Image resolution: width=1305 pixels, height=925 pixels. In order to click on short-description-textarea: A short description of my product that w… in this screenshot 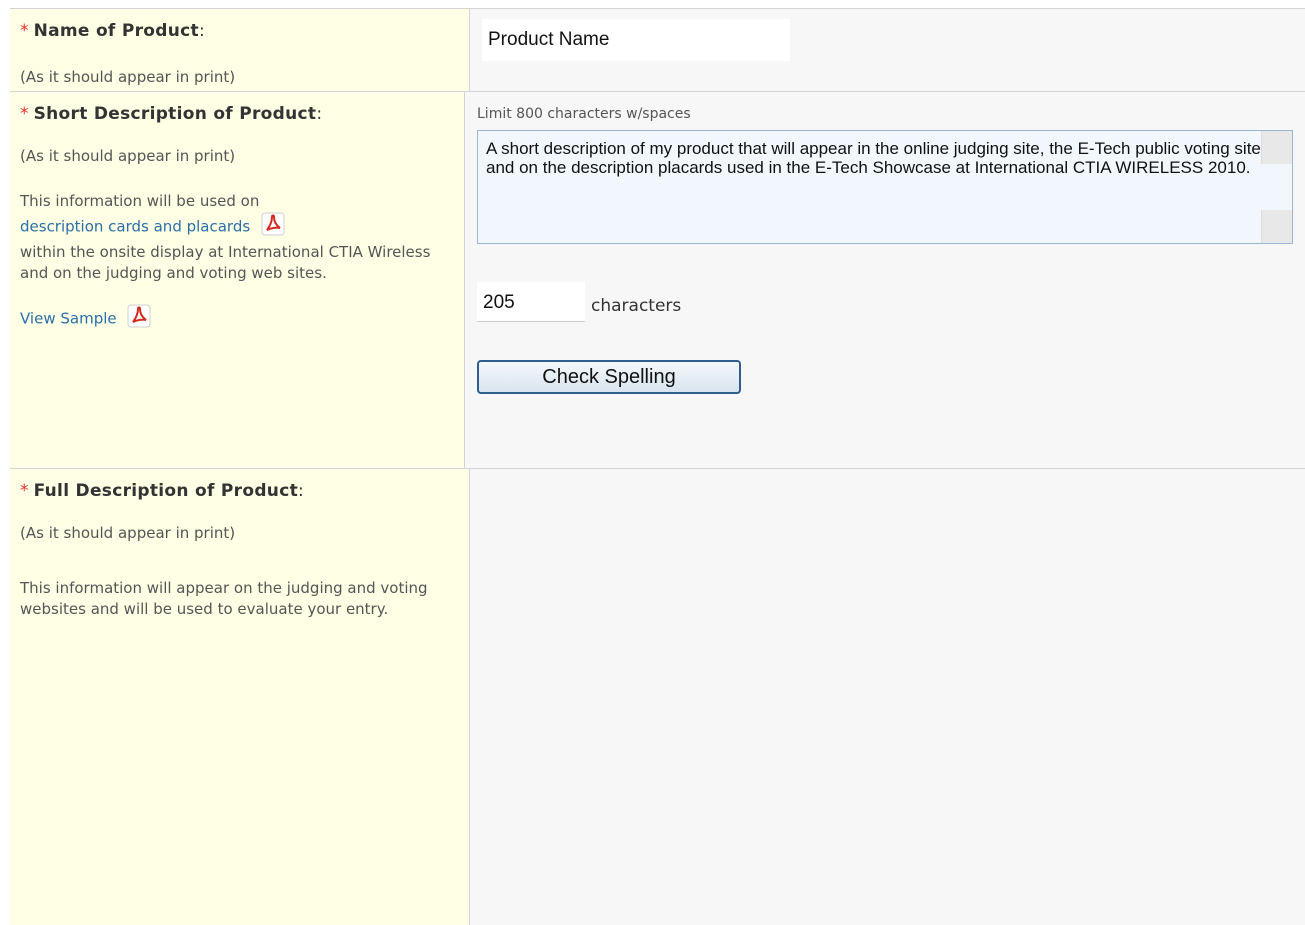, I will do `click(885, 187)`.